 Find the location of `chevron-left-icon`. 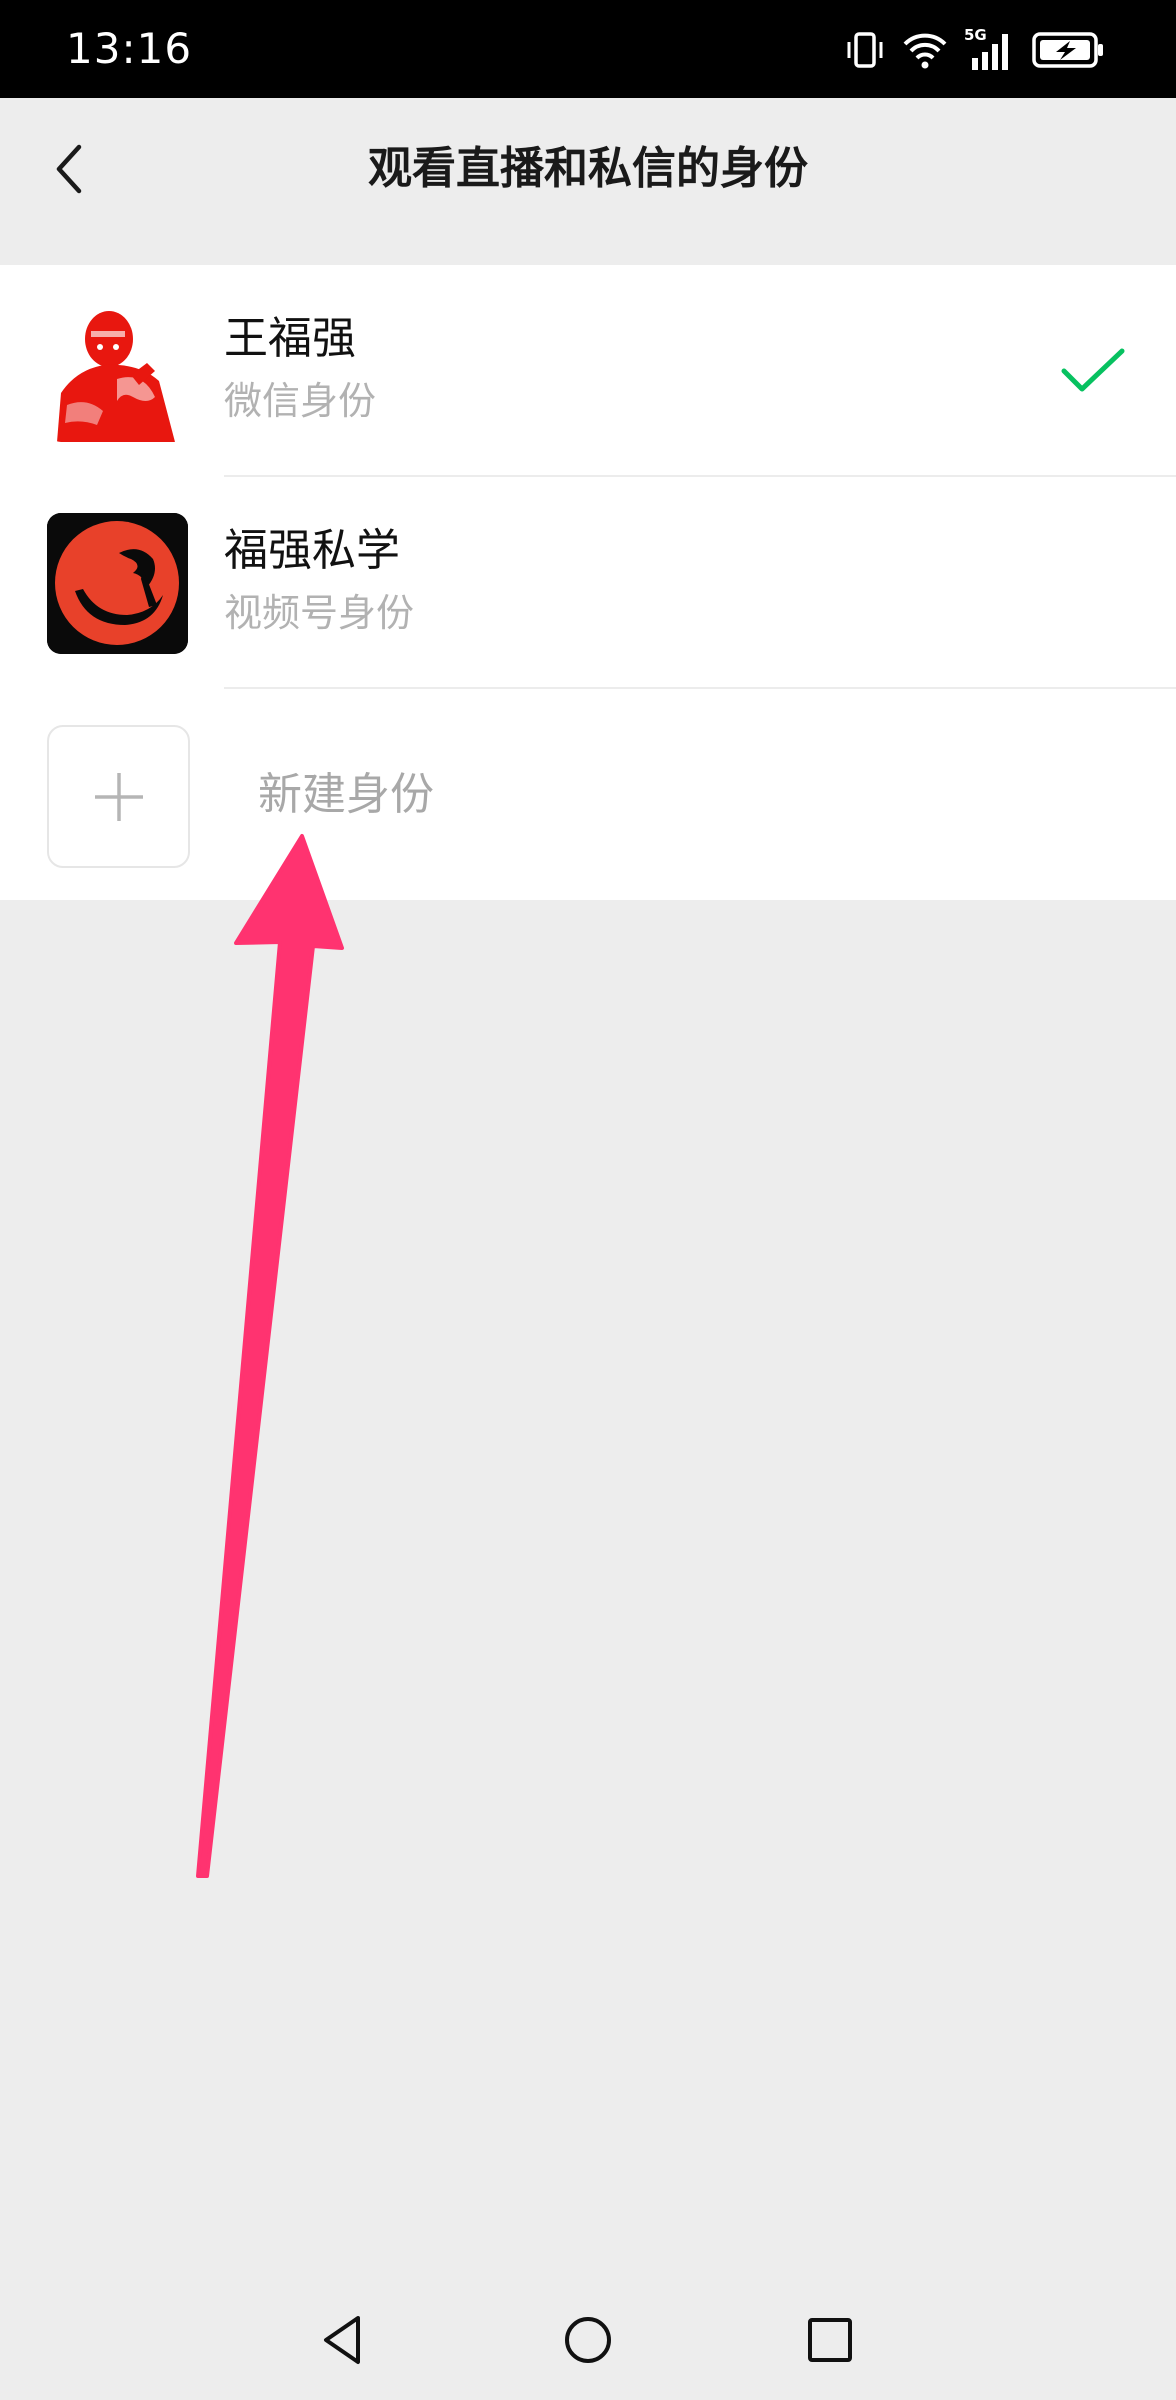

chevron-left-icon is located at coordinates (69, 169).